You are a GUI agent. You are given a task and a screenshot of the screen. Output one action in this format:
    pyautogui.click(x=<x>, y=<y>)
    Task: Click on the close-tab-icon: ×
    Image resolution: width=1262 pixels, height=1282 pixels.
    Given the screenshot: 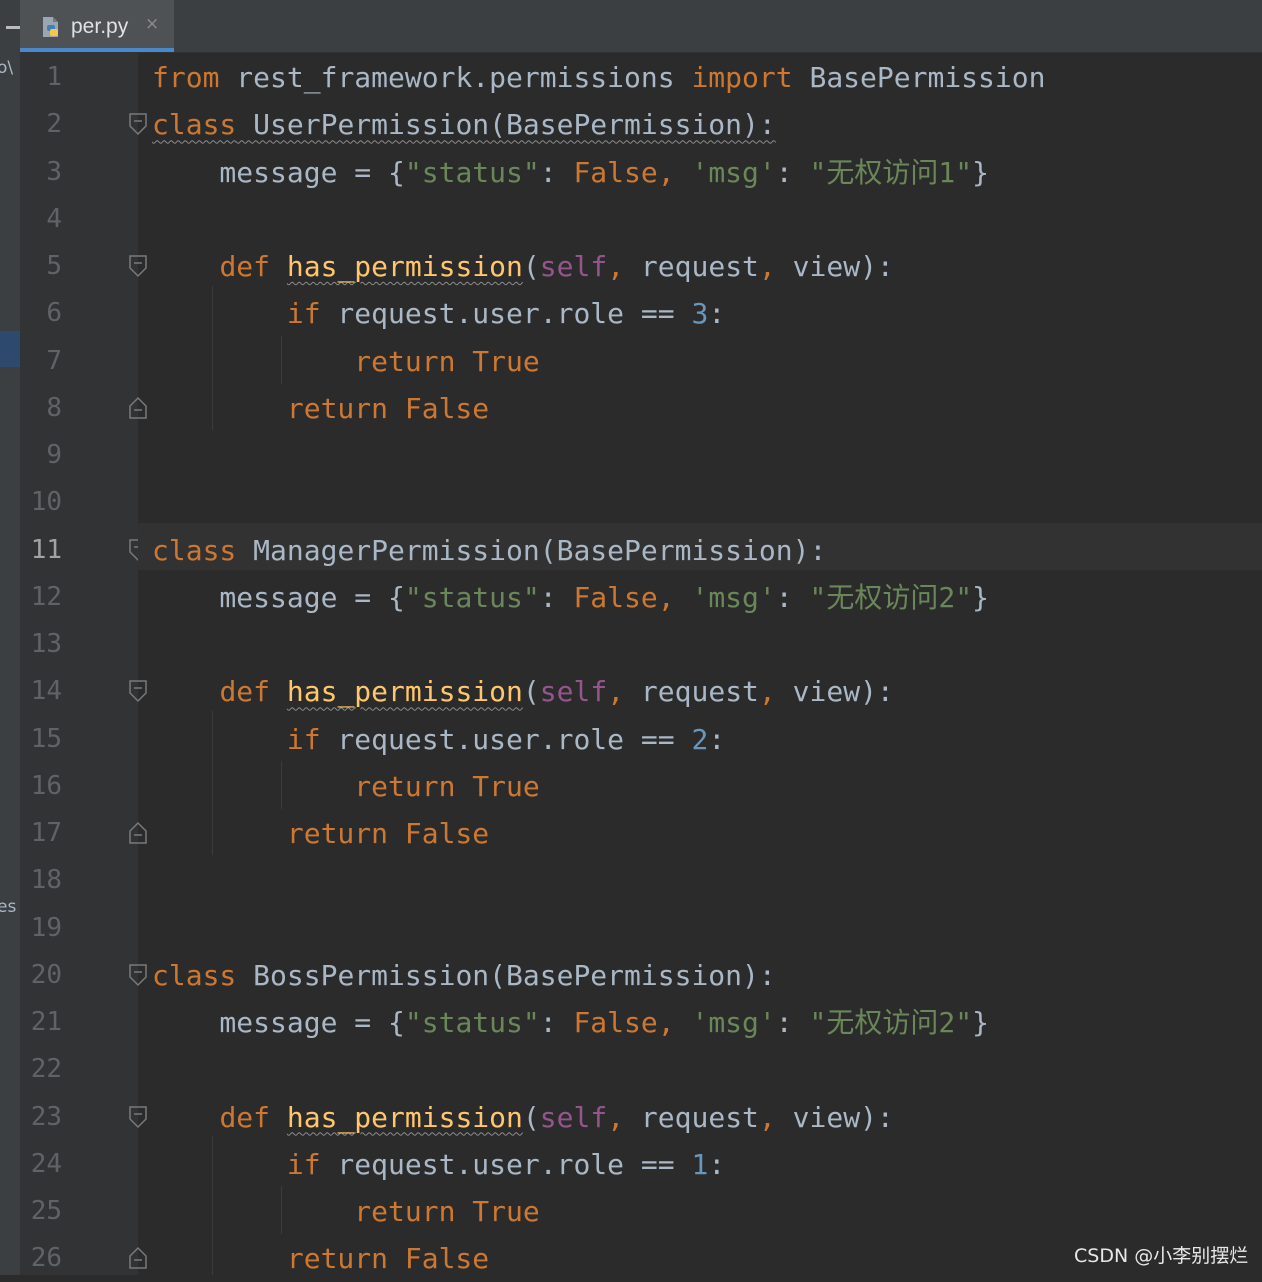 What is the action you would take?
    pyautogui.click(x=152, y=24)
    